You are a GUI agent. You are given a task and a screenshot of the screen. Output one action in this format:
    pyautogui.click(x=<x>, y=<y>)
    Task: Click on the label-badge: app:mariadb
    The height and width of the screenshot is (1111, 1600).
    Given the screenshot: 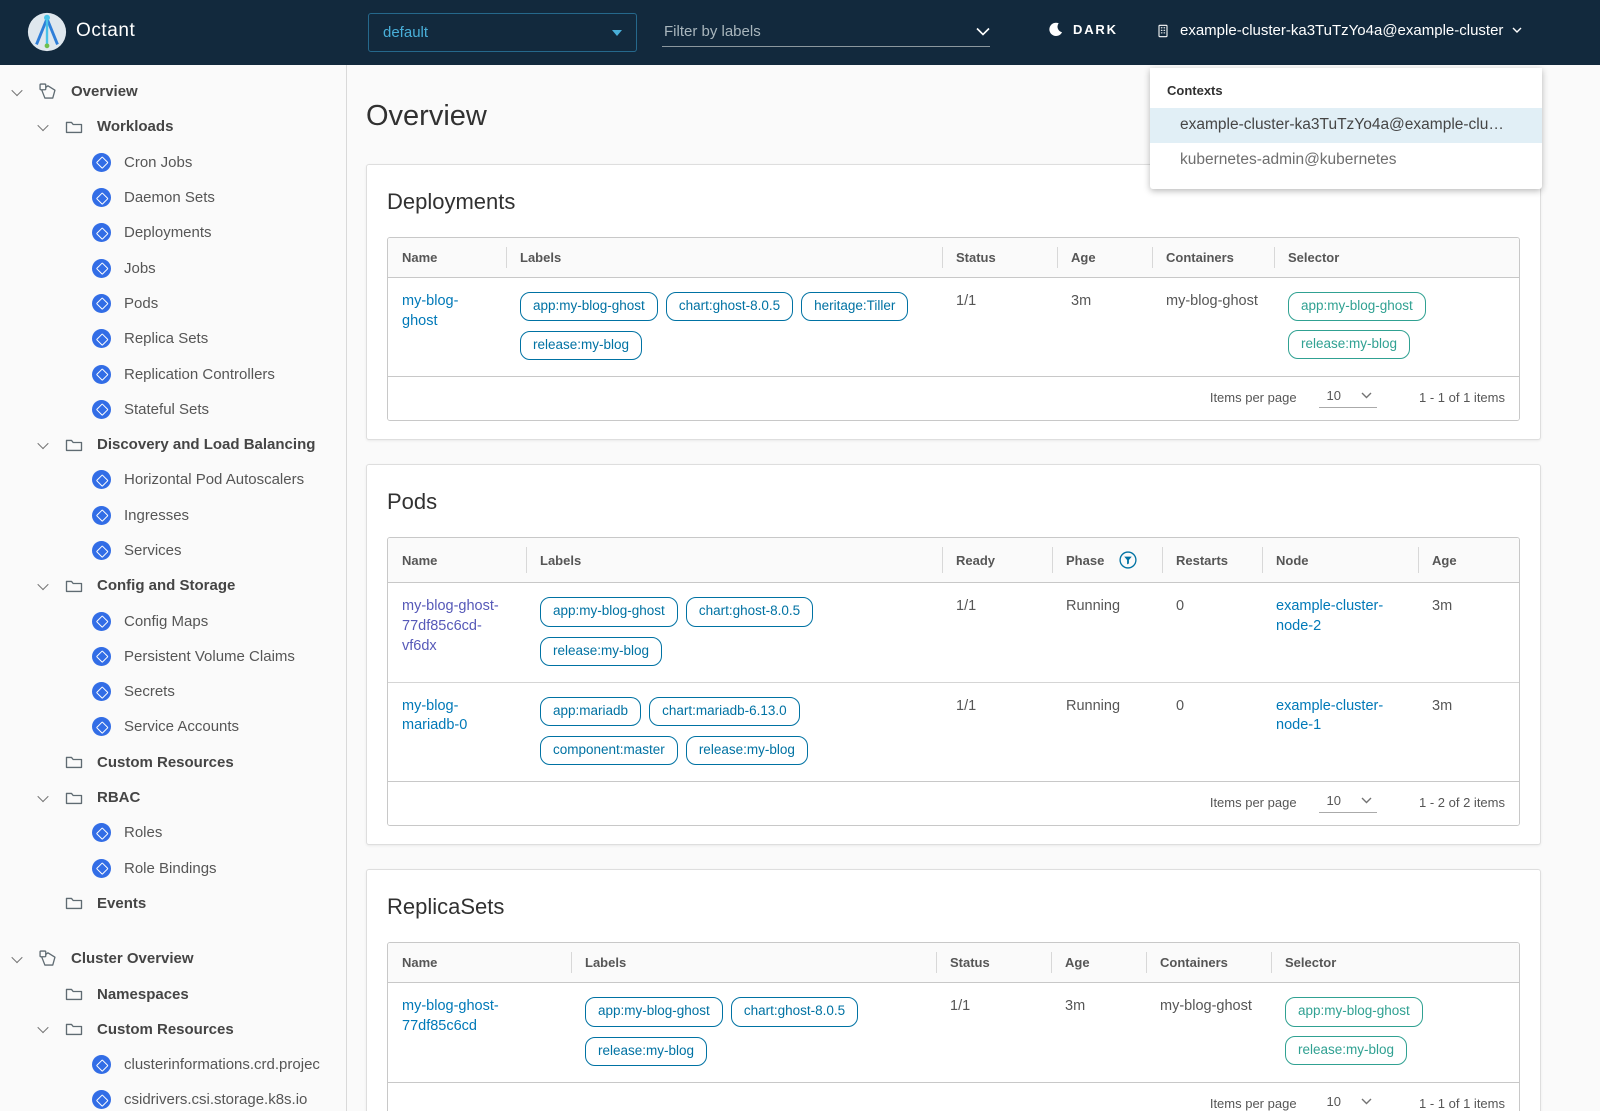 What is the action you would take?
    pyautogui.click(x=591, y=711)
    